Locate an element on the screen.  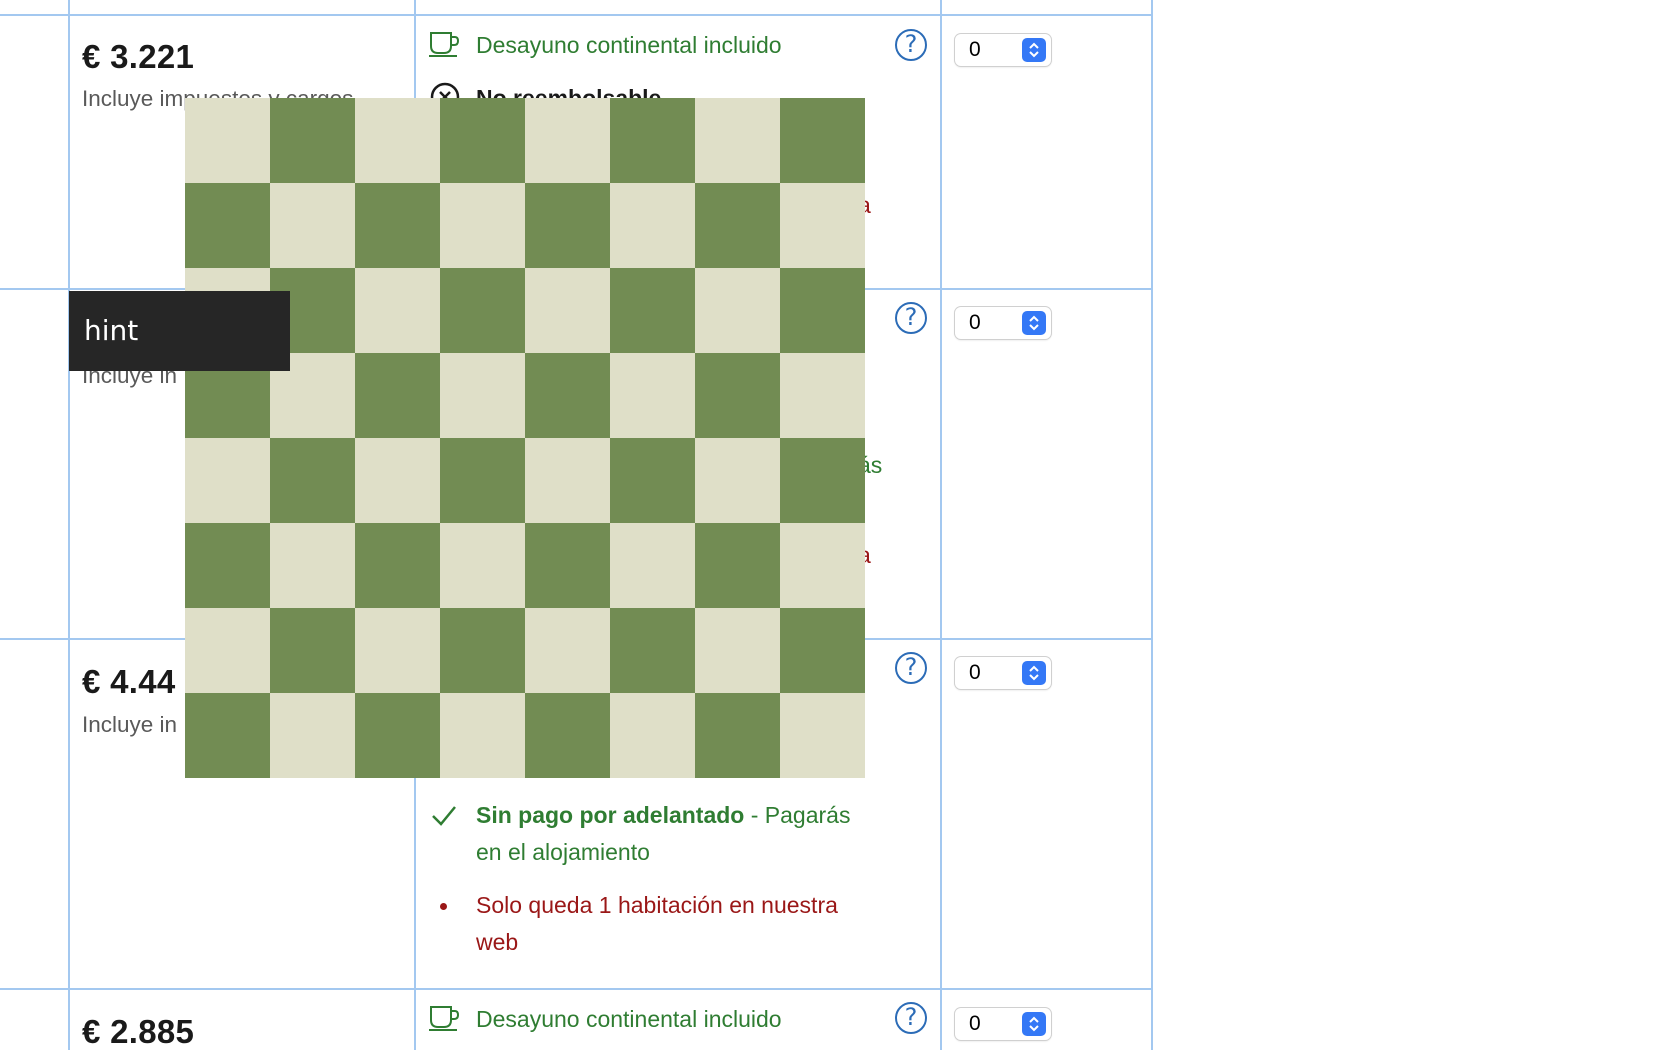
price: € 4.44 is located at coordinates (129, 681).